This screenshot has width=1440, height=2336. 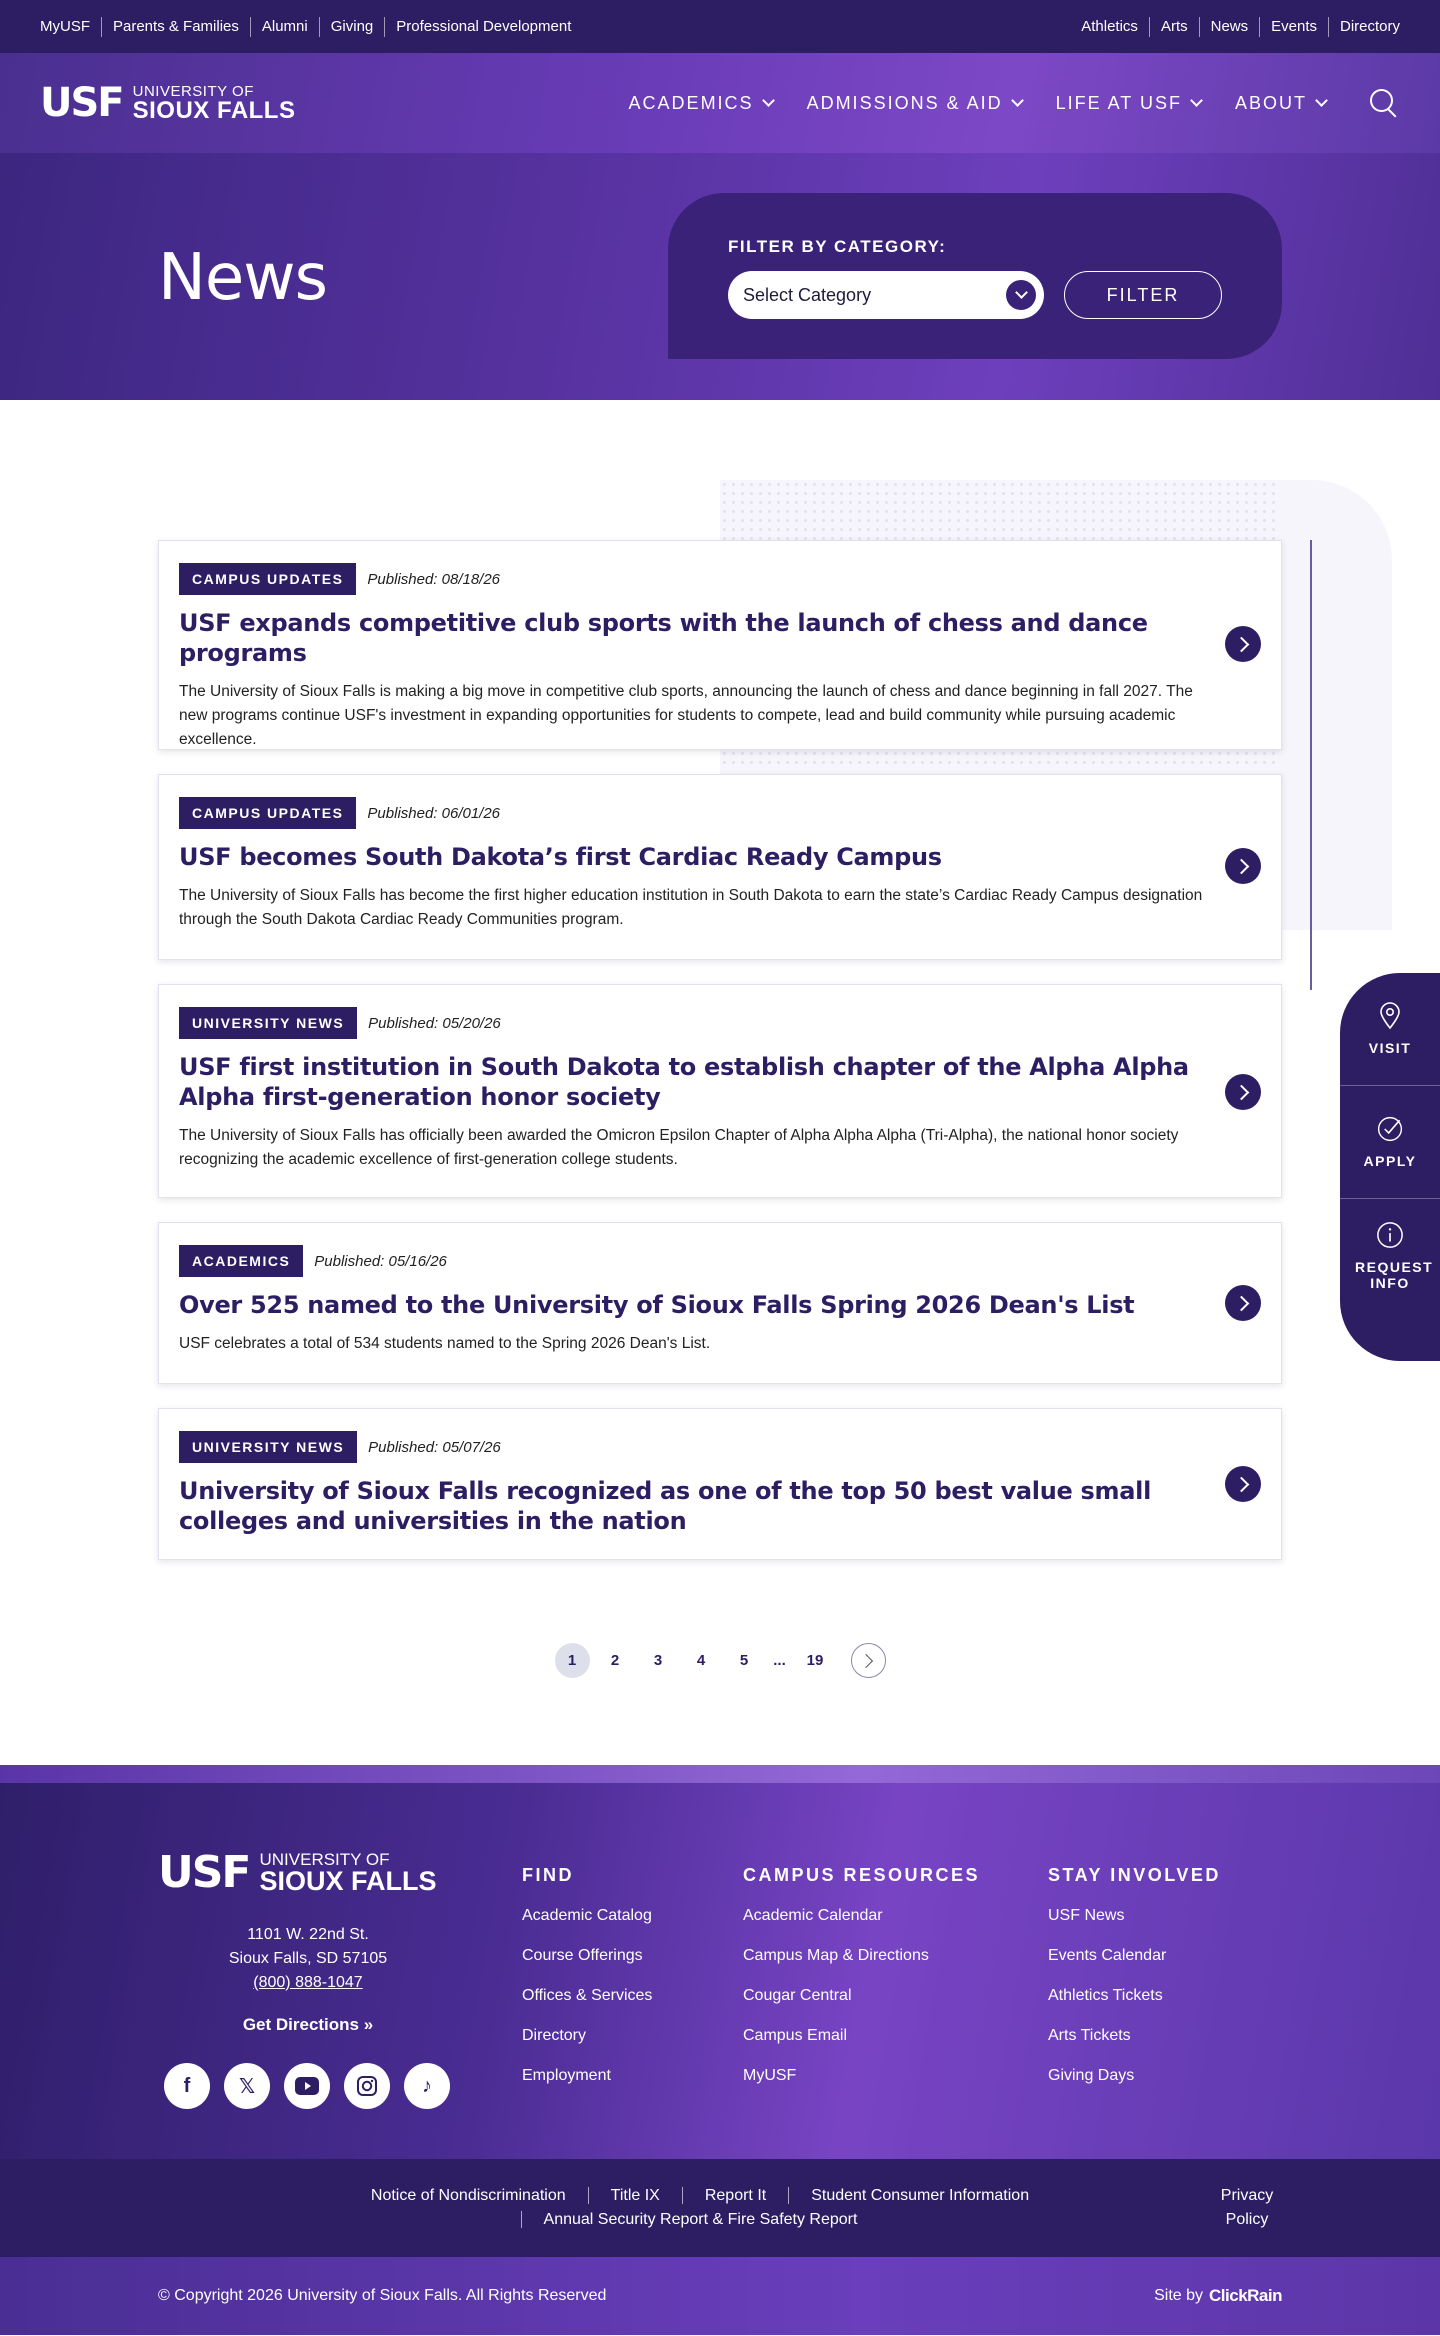 What do you see at coordinates (187, 2086) in the screenshot?
I see `facebook-icon: f` at bounding box center [187, 2086].